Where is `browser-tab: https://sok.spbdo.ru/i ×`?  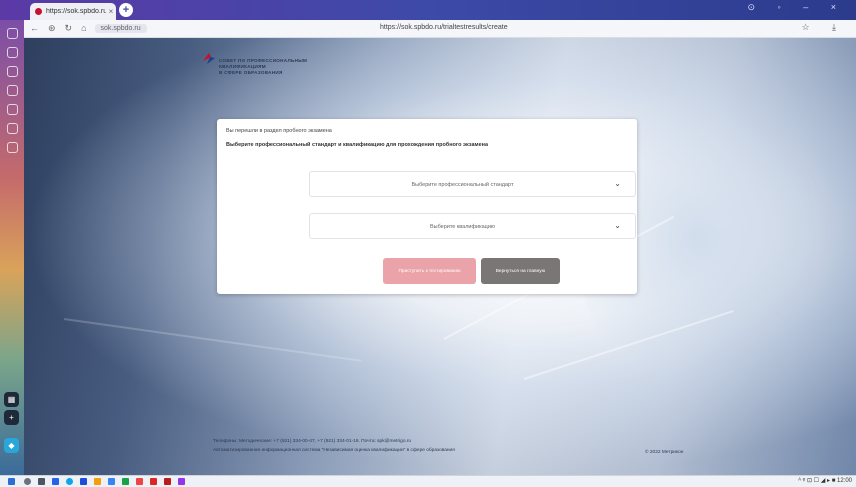 browser-tab: https://sok.spbdo.ru/i × is located at coordinates (73, 11).